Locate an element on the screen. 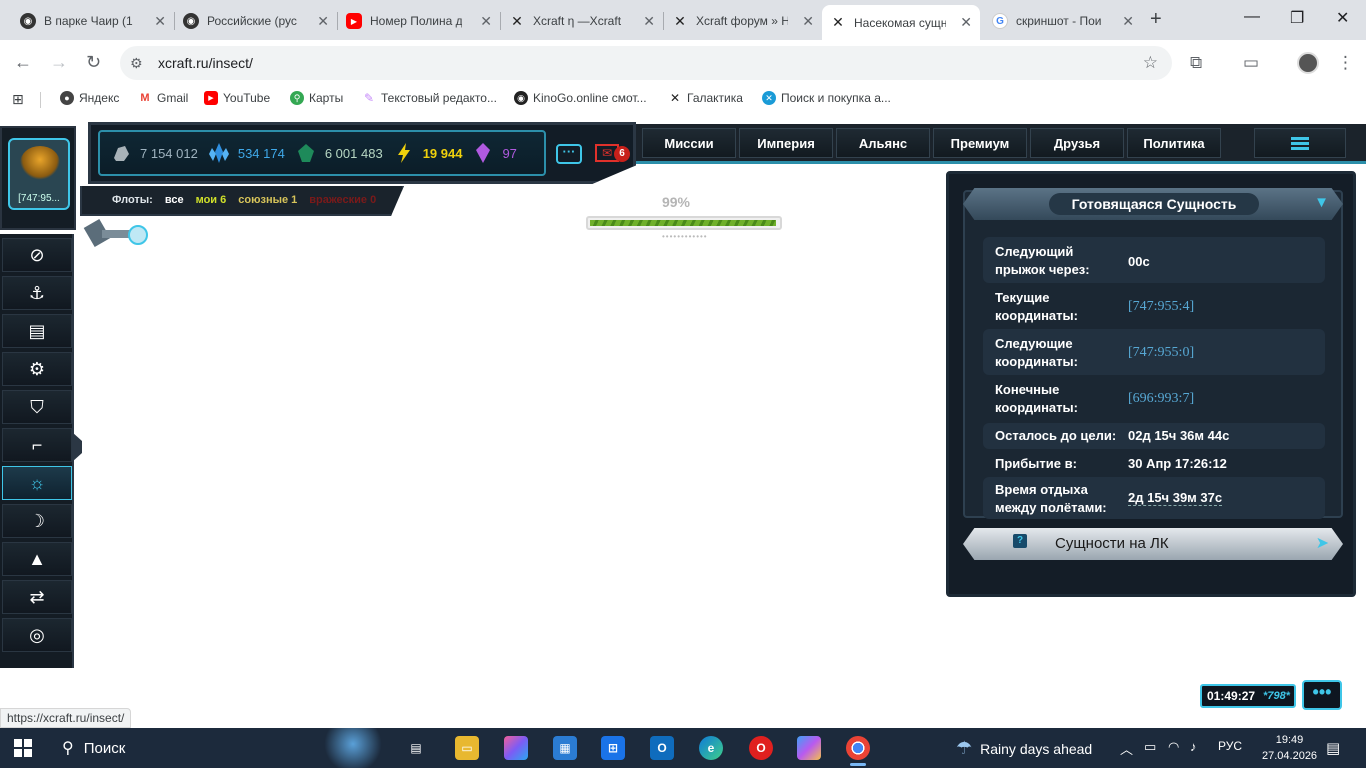 The width and height of the screenshot is (1366, 768). coordinate-link: [747:955:4] is located at coordinates (1161, 307).